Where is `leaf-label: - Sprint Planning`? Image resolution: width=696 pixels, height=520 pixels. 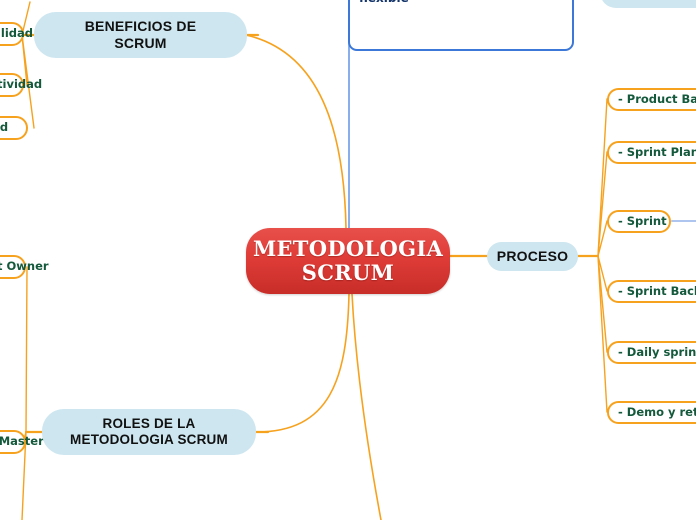
leaf-label: - Sprint Planning is located at coordinates (657, 151).